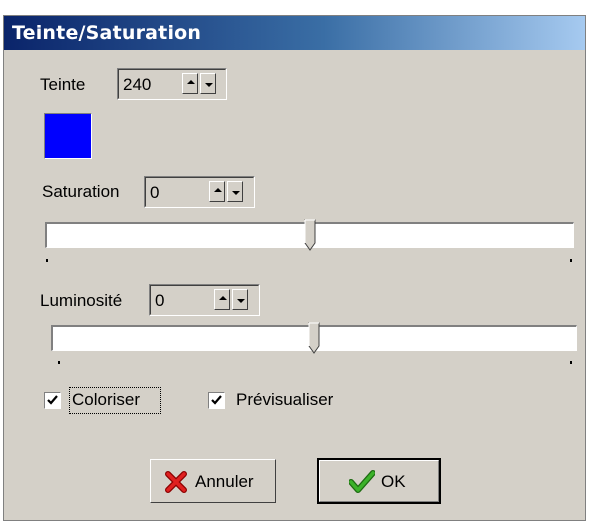 This screenshot has height=521, width=589. I want to click on saturation-value: 0, so click(154, 193).